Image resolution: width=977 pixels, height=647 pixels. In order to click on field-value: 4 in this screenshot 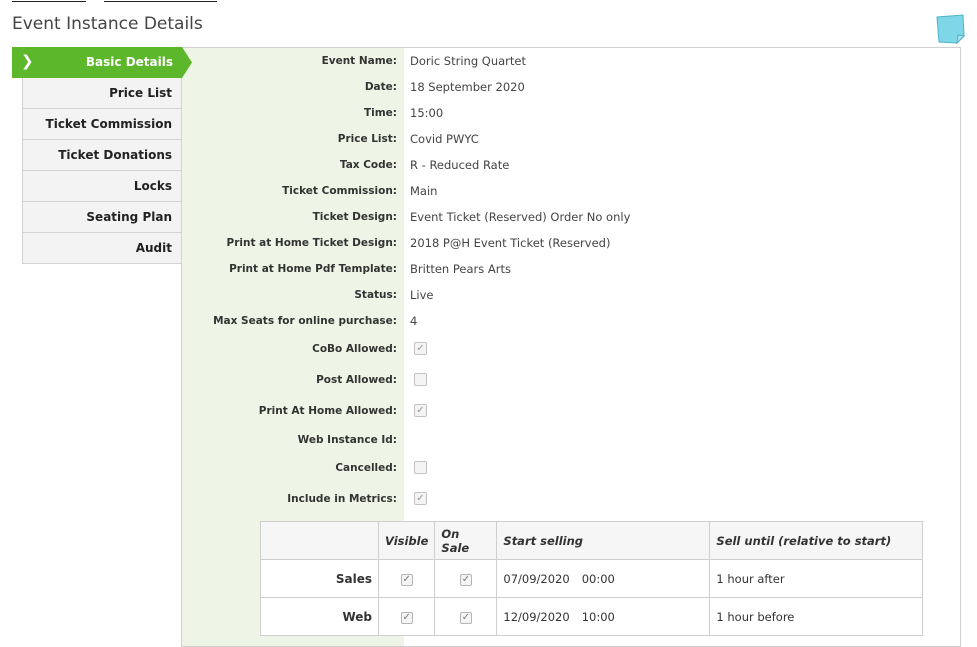, I will do `click(414, 321)`.